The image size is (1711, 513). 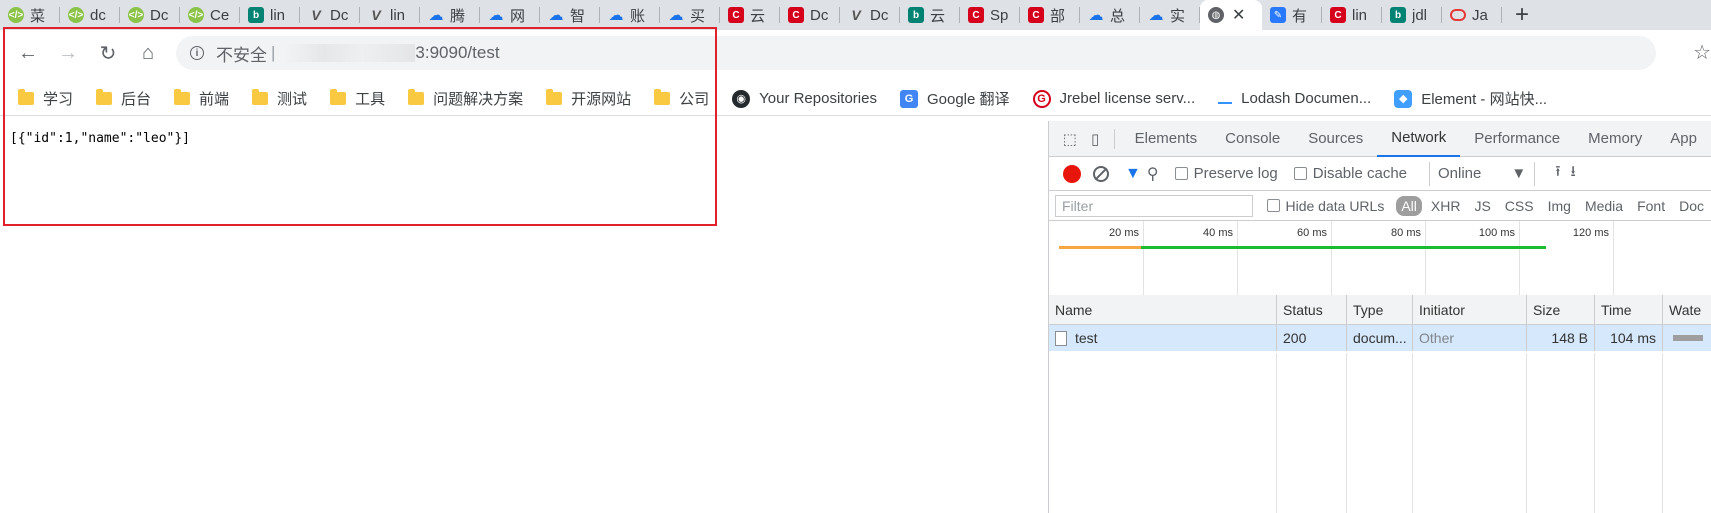 I want to click on type-filter-css: CSS, so click(x=1519, y=206).